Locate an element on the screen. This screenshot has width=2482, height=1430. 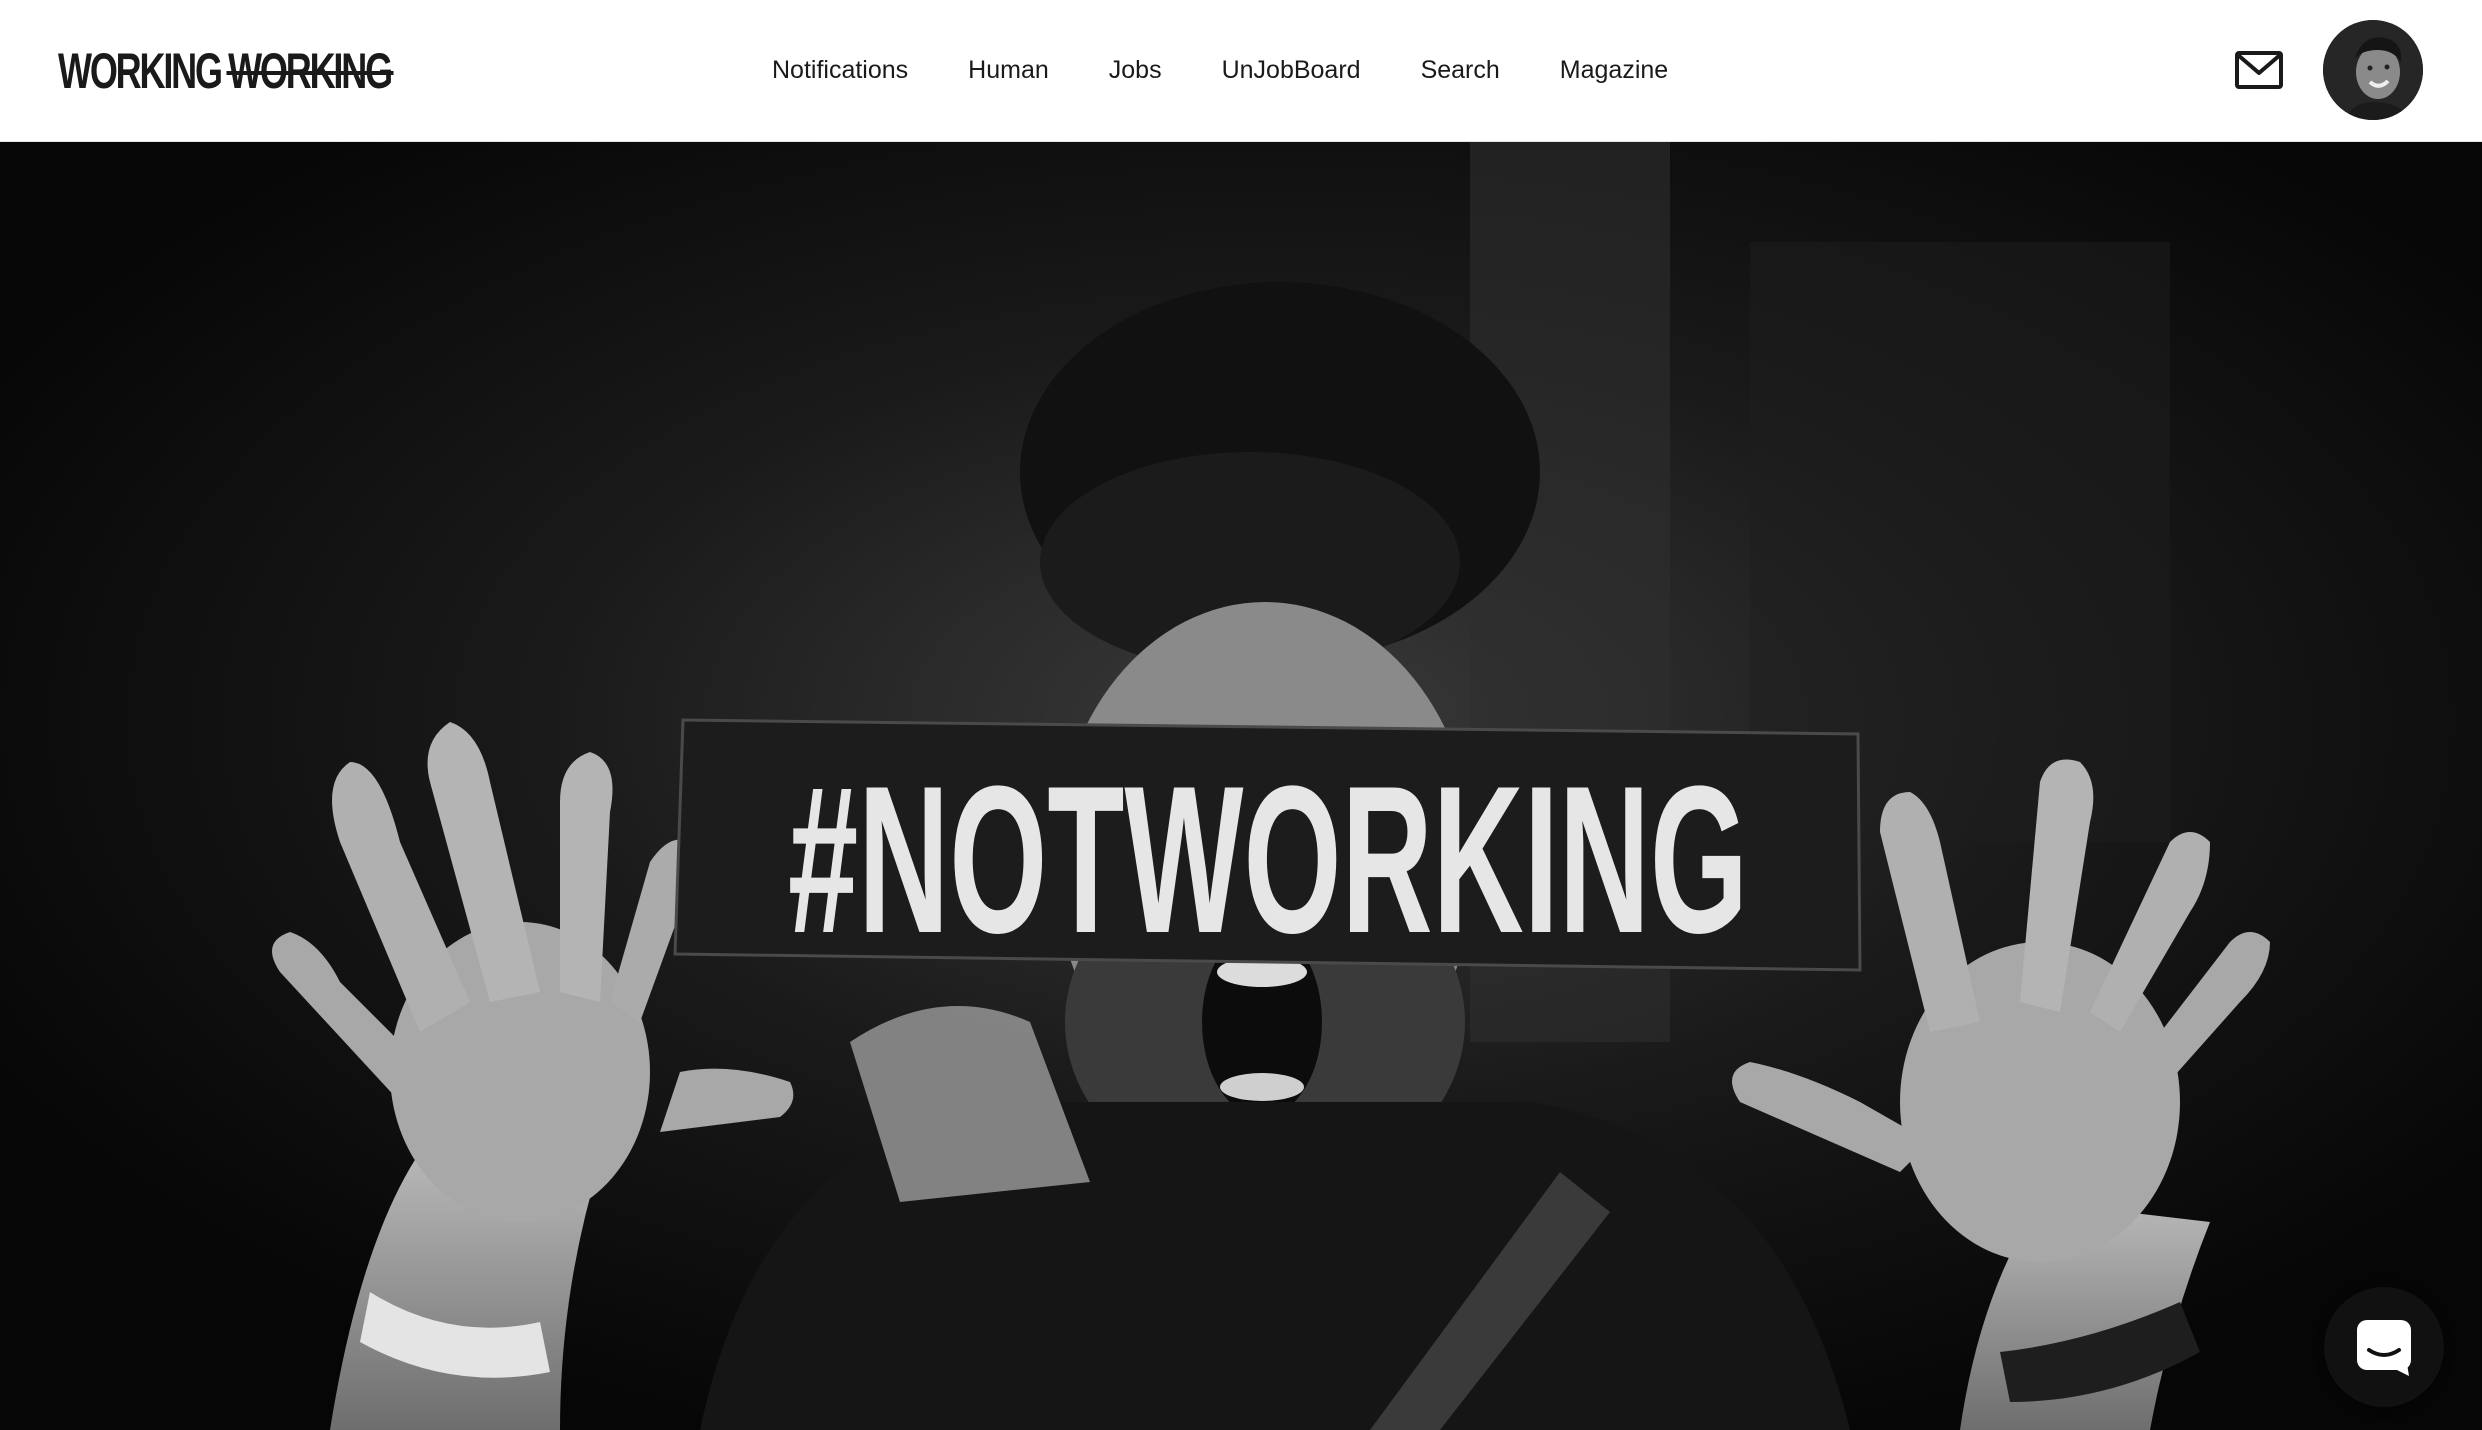
site-logo: WORKING WORKING is located at coordinates (226, 71).